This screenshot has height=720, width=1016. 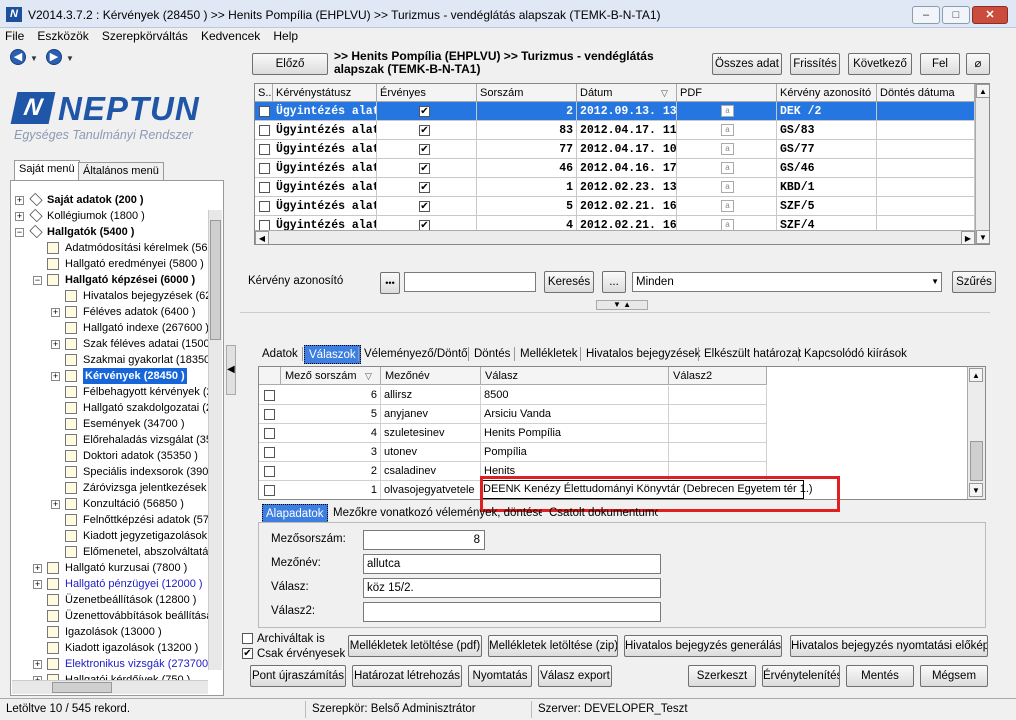 What do you see at coordinates (431, 376) in the screenshot?
I see `answers-grid-header: Mezőnév` at bounding box center [431, 376].